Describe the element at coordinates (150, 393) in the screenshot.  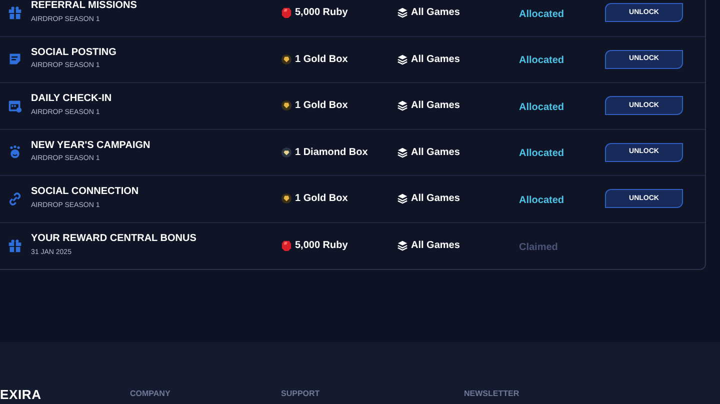
I see `footer-heading: COMPANY` at that location.